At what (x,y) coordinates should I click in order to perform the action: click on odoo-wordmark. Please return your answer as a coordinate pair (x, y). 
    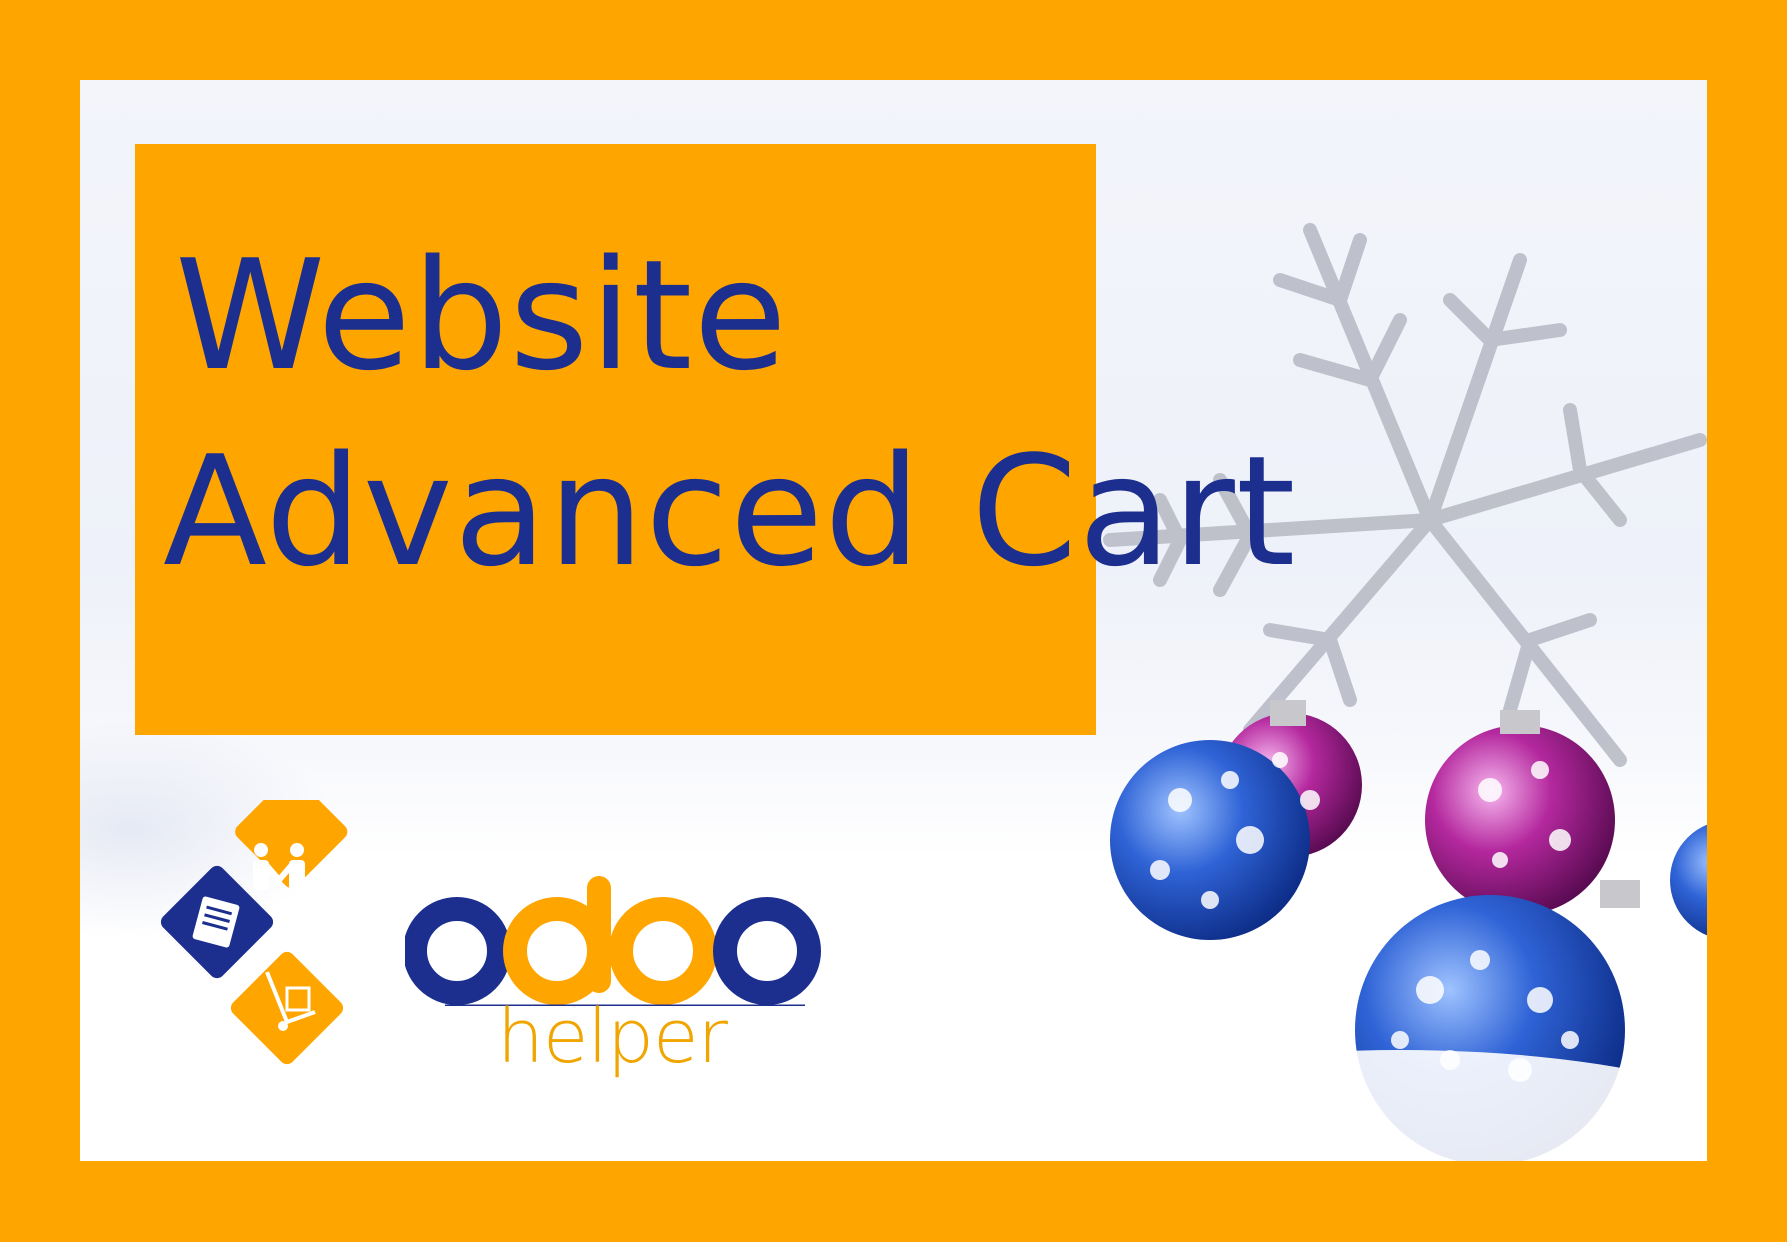
    Looking at the image, I should click on (613, 940).